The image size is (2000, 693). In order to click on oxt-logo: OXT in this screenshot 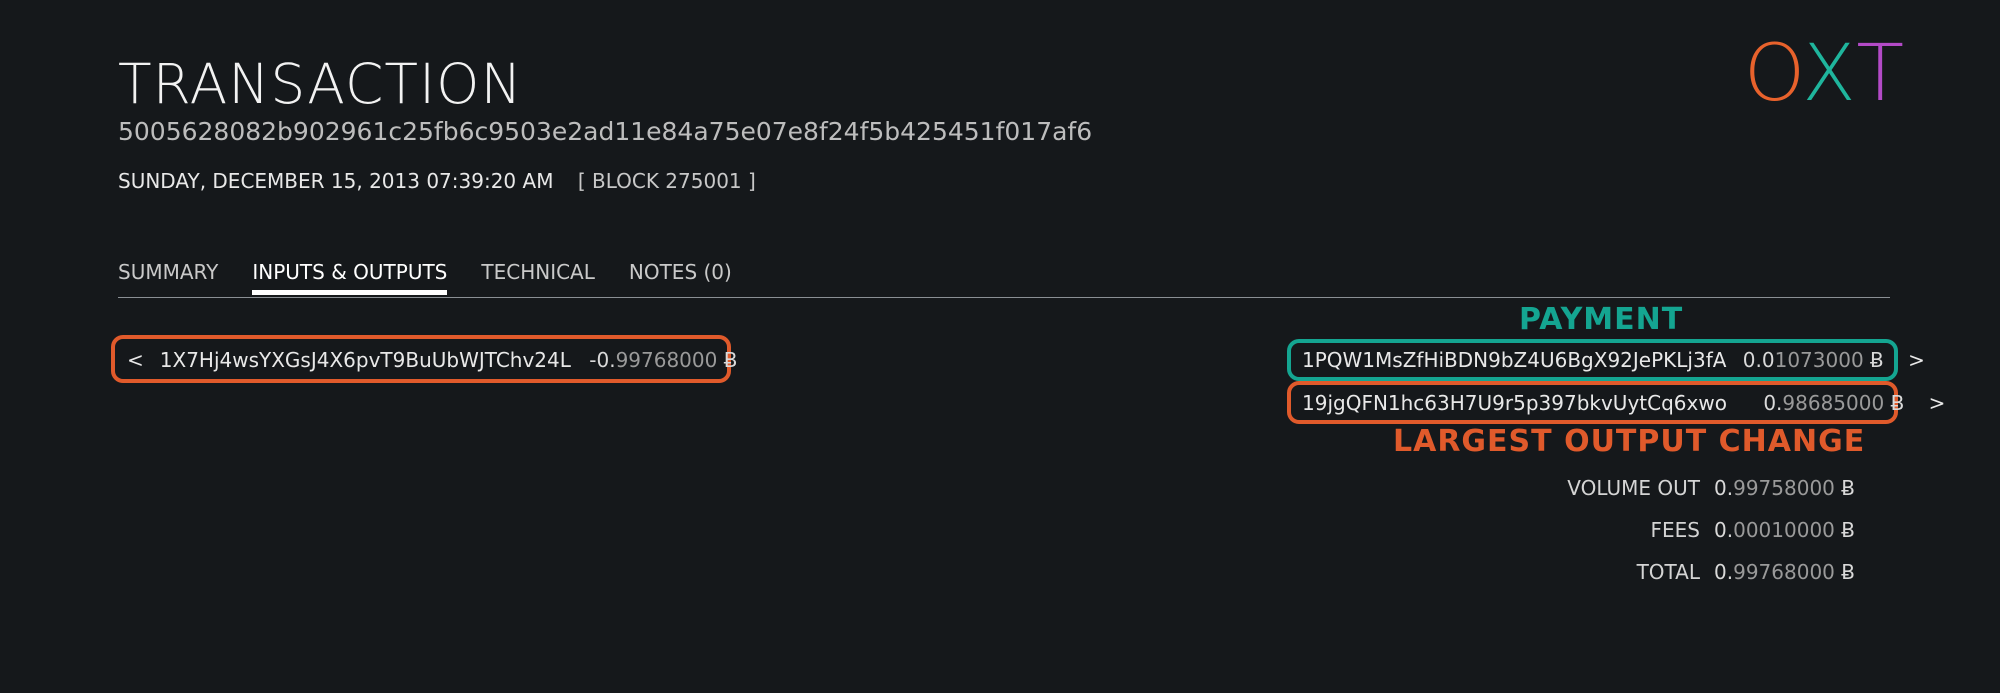, I will do `click(1825, 74)`.